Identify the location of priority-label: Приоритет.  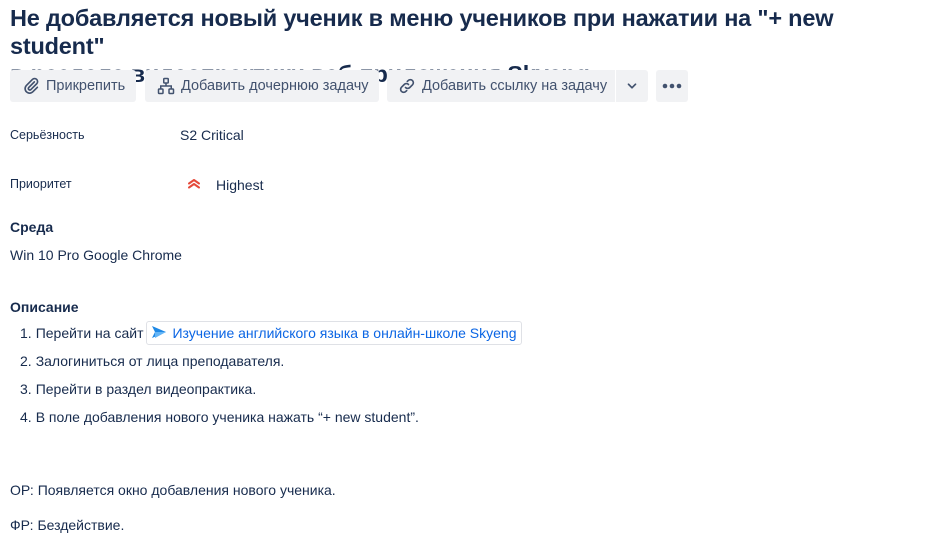
(41, 184).